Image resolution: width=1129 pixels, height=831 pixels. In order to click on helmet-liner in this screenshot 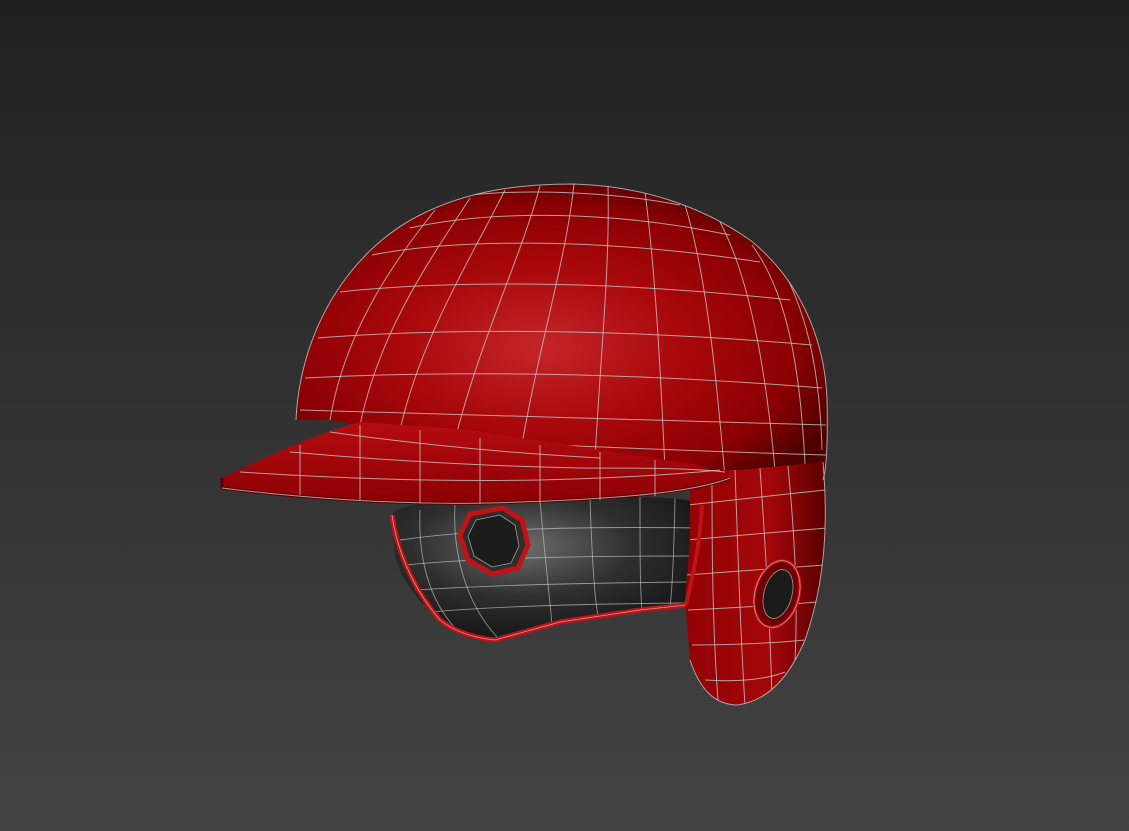, I will do `click(545, 570)`.